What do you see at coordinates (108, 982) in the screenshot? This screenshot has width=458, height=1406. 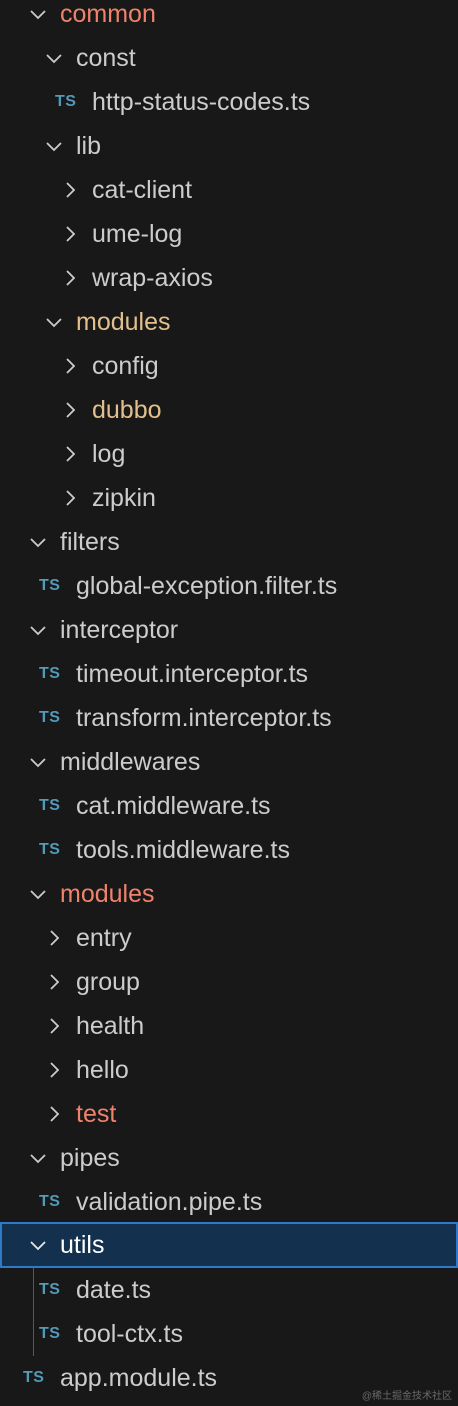 I see `tree-item-label: group` at bounding box center [108, 982].